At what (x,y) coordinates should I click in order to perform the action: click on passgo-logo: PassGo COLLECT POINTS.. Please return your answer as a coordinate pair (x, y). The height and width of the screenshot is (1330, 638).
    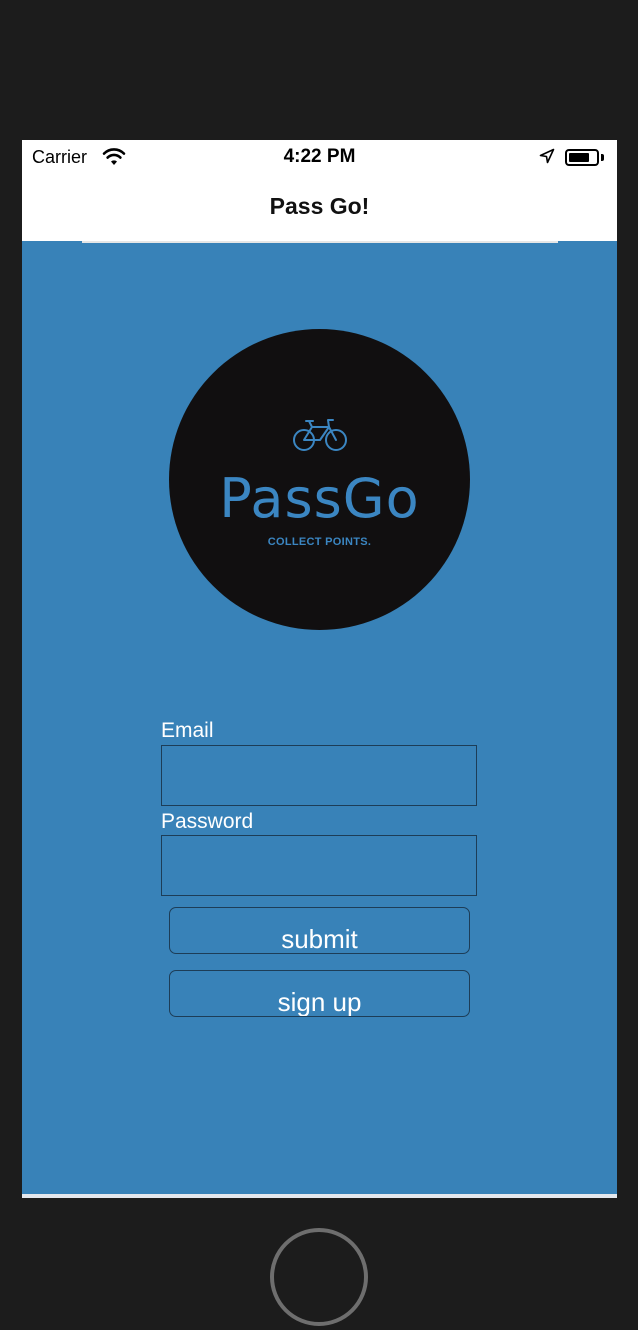
    Looking at the image, I should click on (319, 479).